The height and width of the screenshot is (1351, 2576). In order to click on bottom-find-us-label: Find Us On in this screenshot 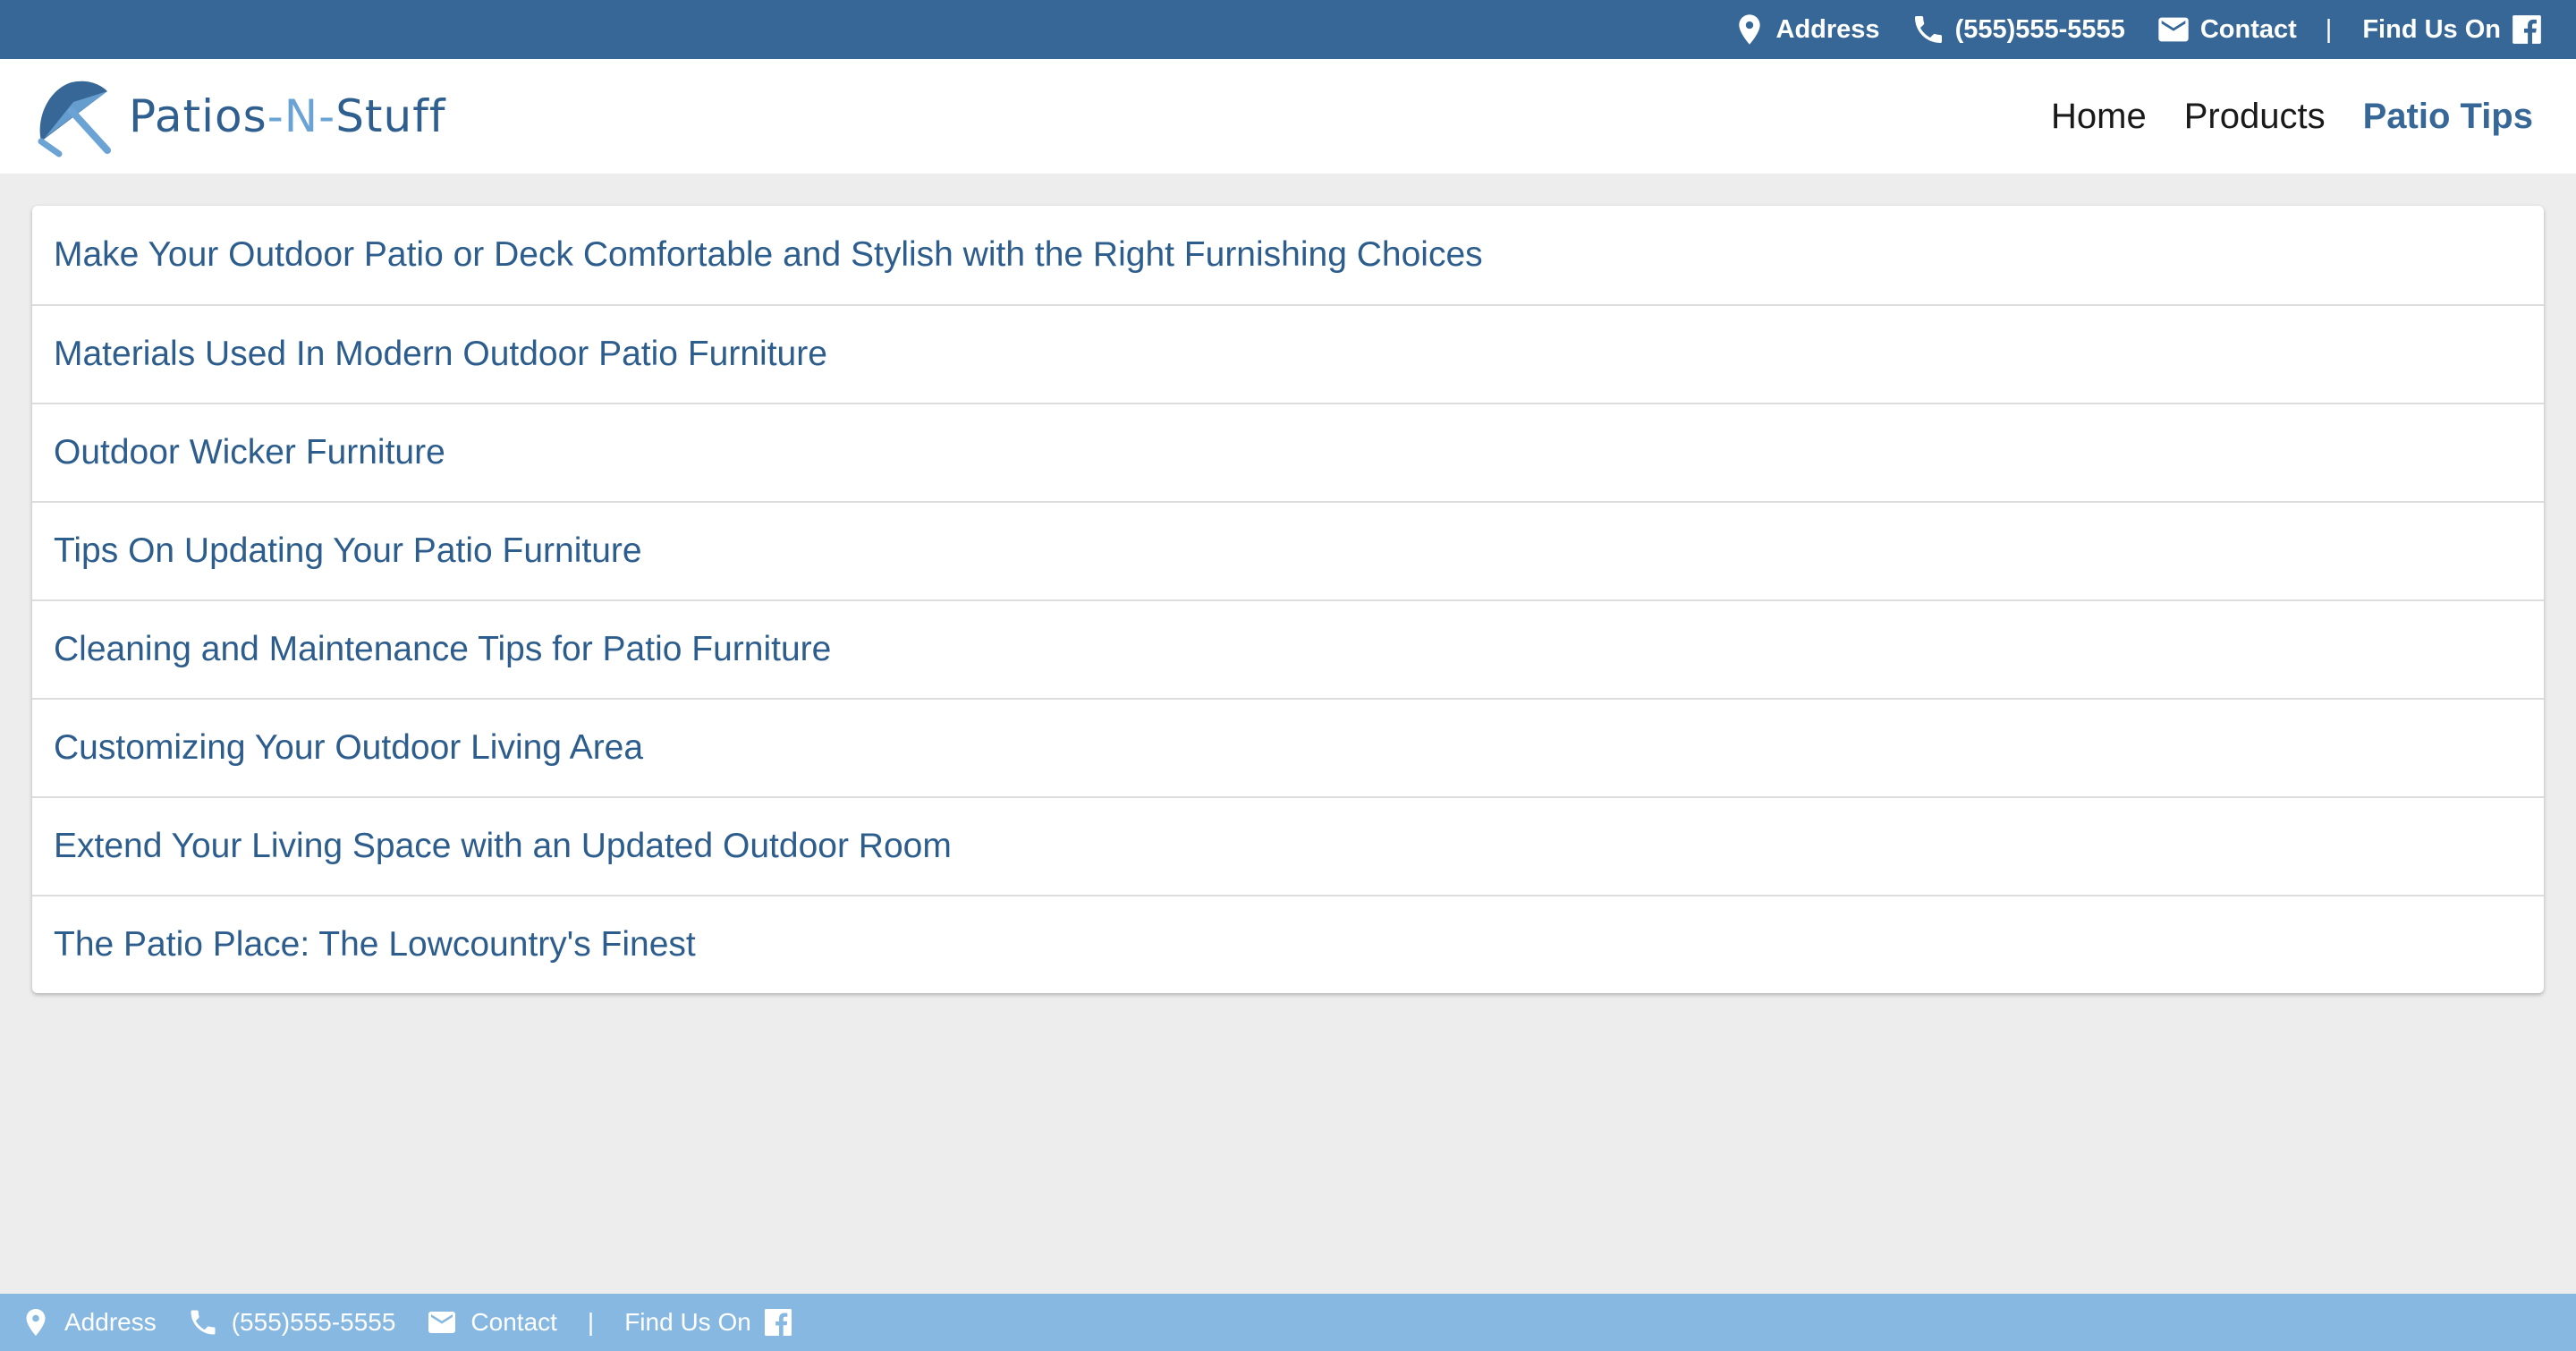, I will do `click(687, 1322)`.